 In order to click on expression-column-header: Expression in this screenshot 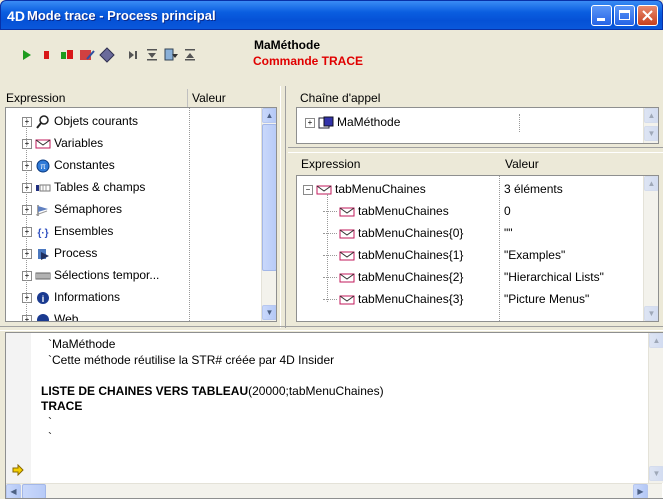, I will do `click(35, 98)`.